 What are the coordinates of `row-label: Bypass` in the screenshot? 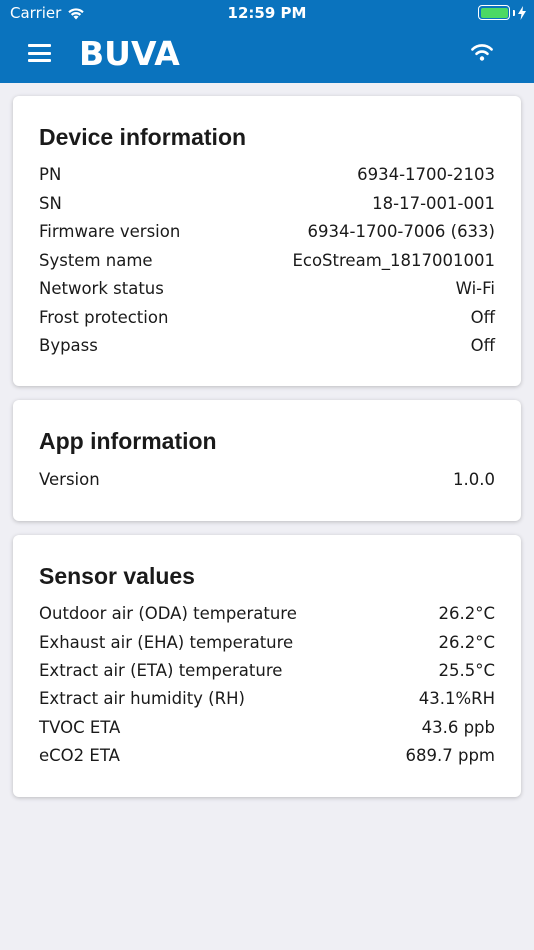 It's located at (68, 345).